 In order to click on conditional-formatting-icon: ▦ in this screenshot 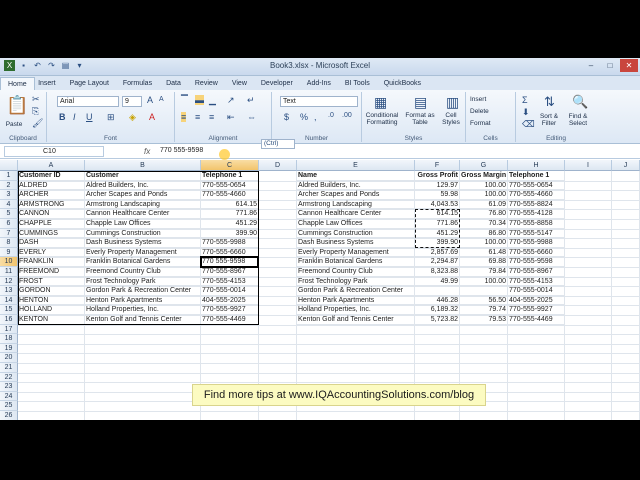, I will do `click(380, 102)`.